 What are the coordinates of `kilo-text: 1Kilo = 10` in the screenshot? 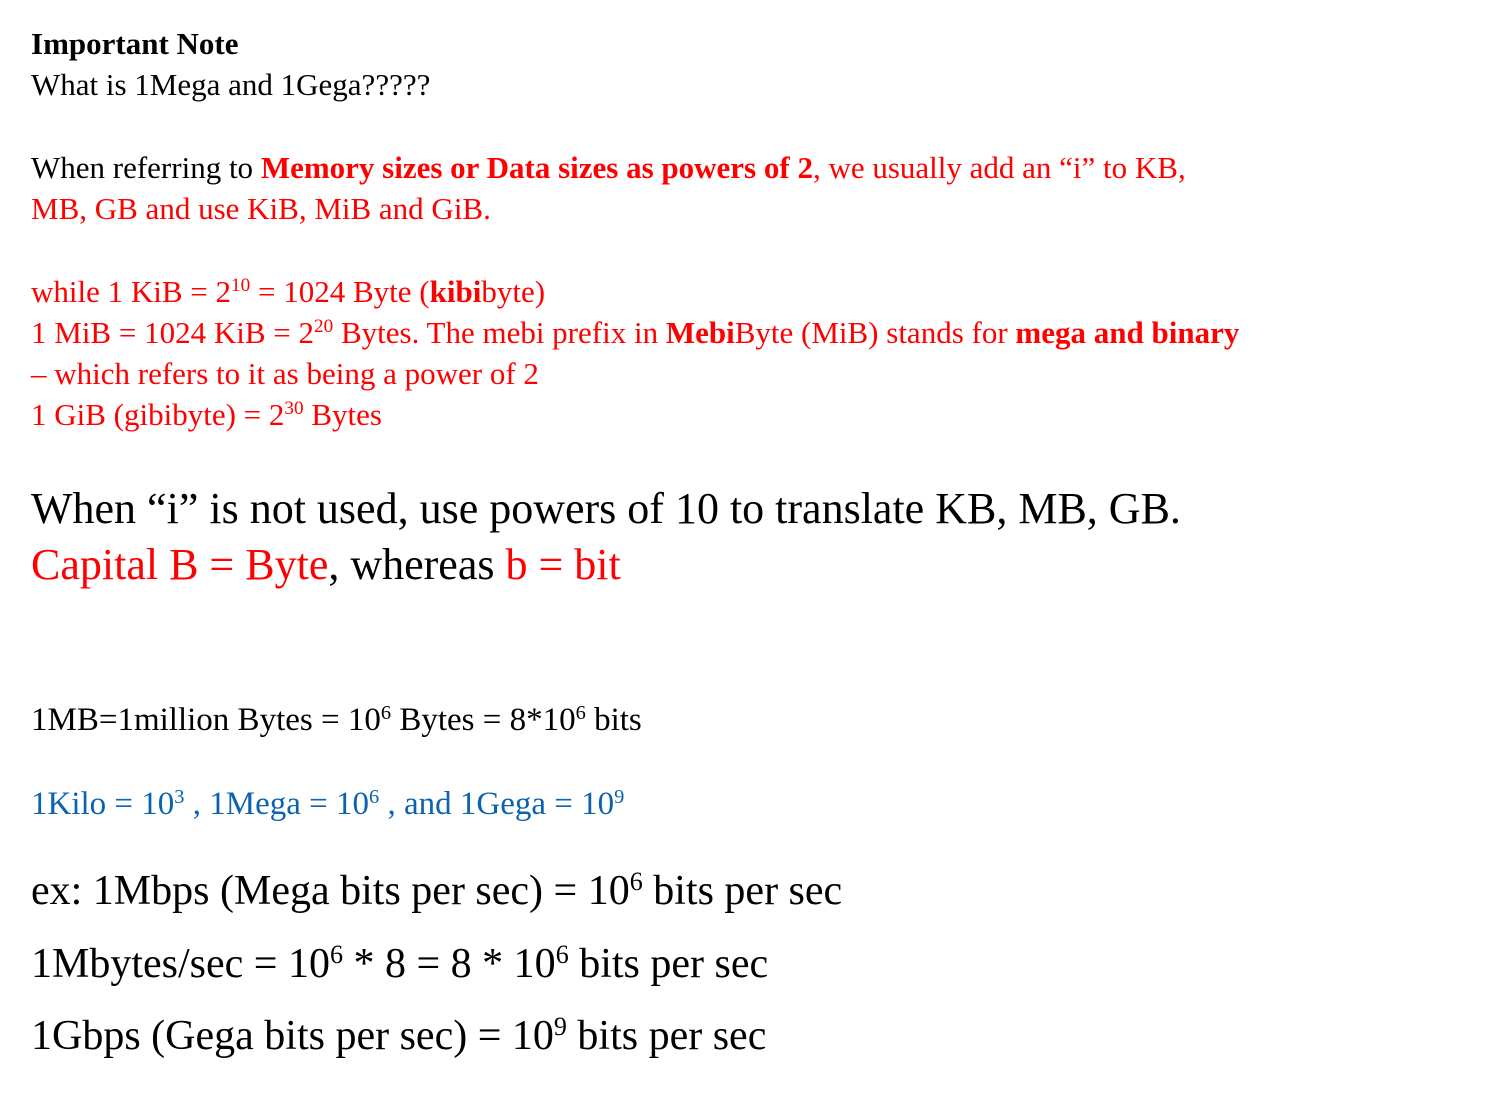 It's located at (103, 804).